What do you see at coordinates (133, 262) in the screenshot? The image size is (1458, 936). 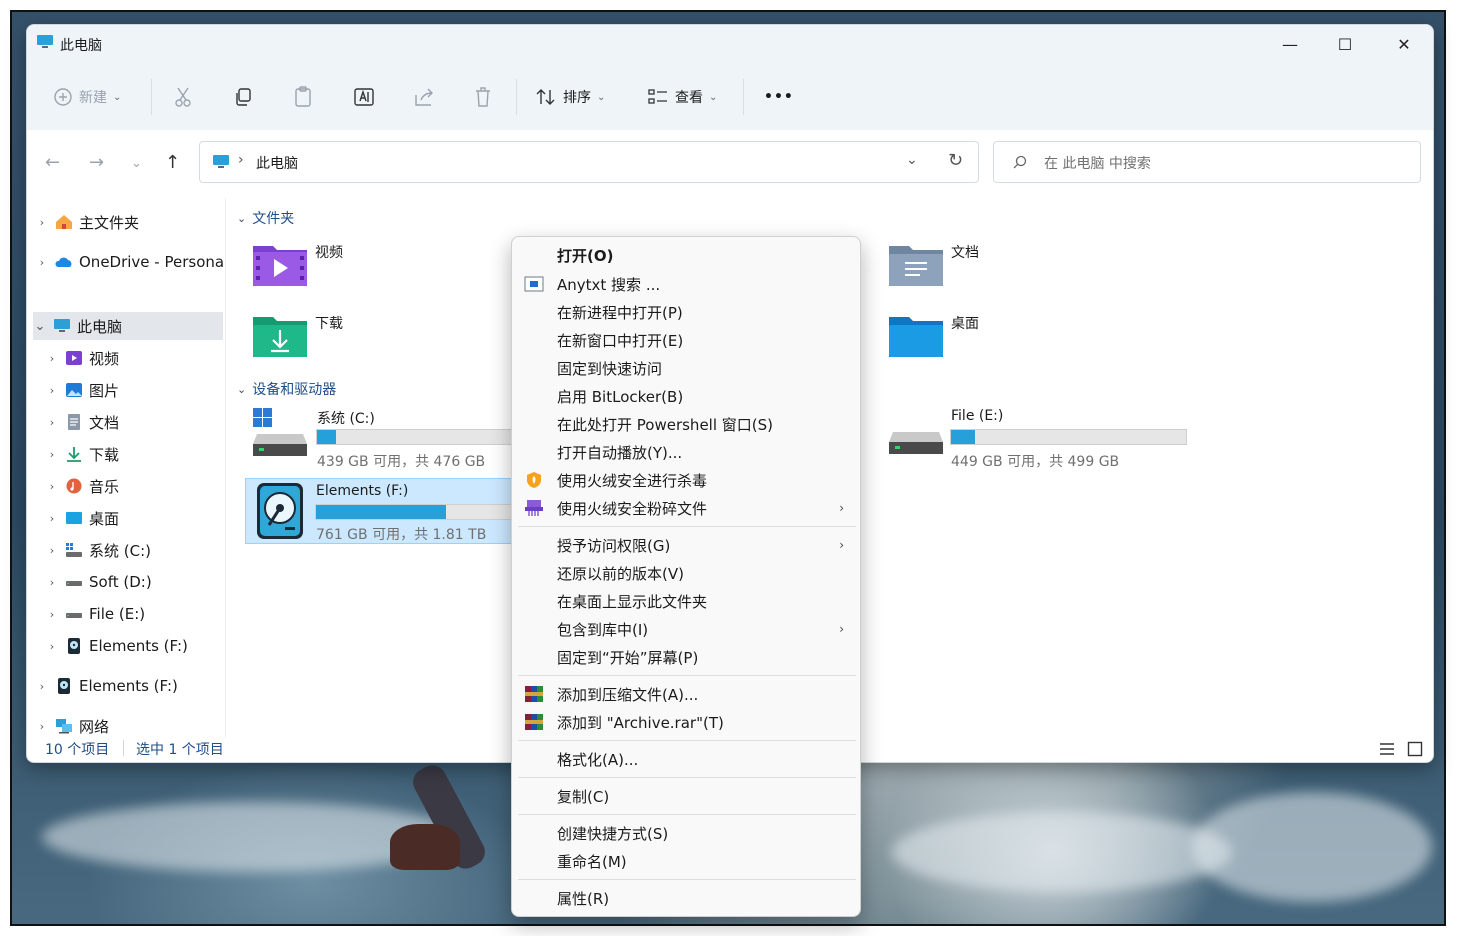 I see `sidebar-item-onedrive: › OneDrive - Persona` at bounding box center [133, 262].